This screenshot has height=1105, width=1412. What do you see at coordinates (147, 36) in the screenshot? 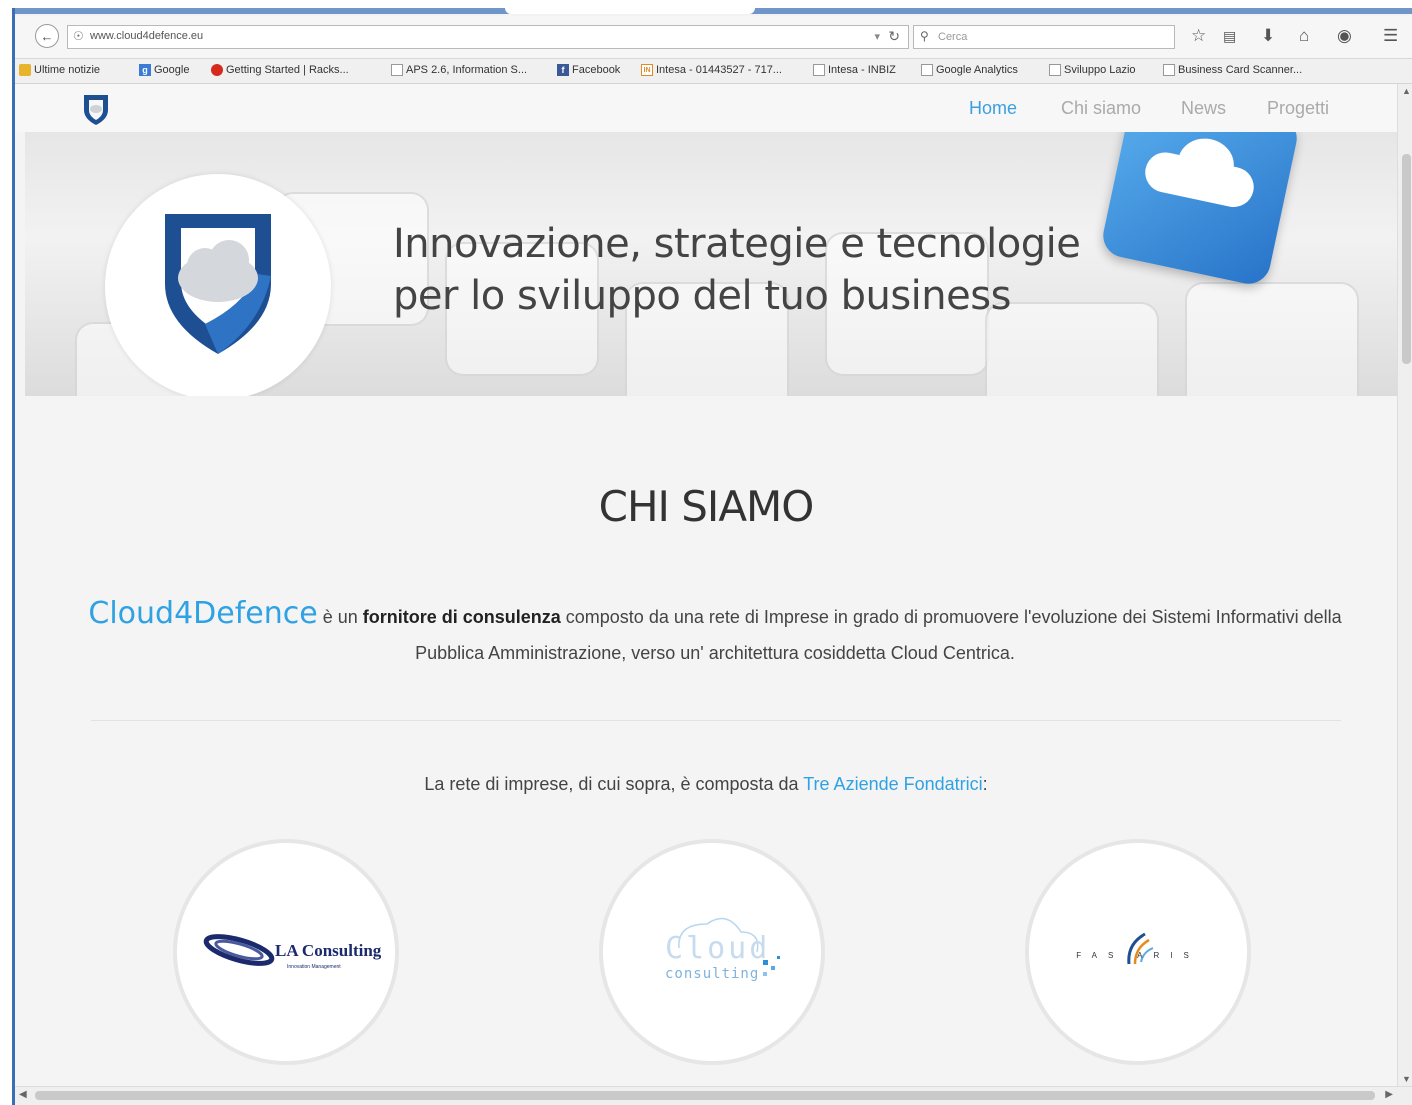
I see `url-text: www.cloud4defence.eu` at bounding box center [147, 36].